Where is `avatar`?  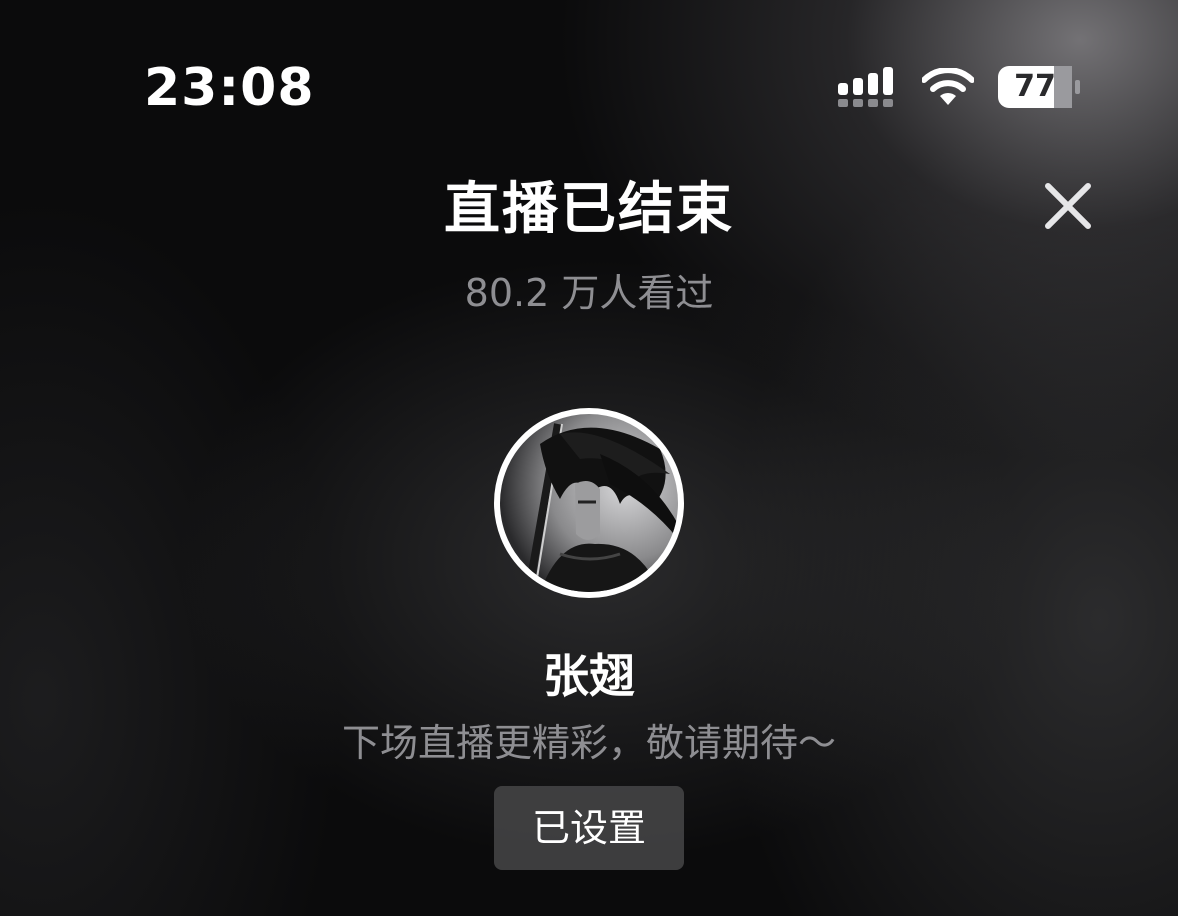
avatar is located at coordinates (589, 503).